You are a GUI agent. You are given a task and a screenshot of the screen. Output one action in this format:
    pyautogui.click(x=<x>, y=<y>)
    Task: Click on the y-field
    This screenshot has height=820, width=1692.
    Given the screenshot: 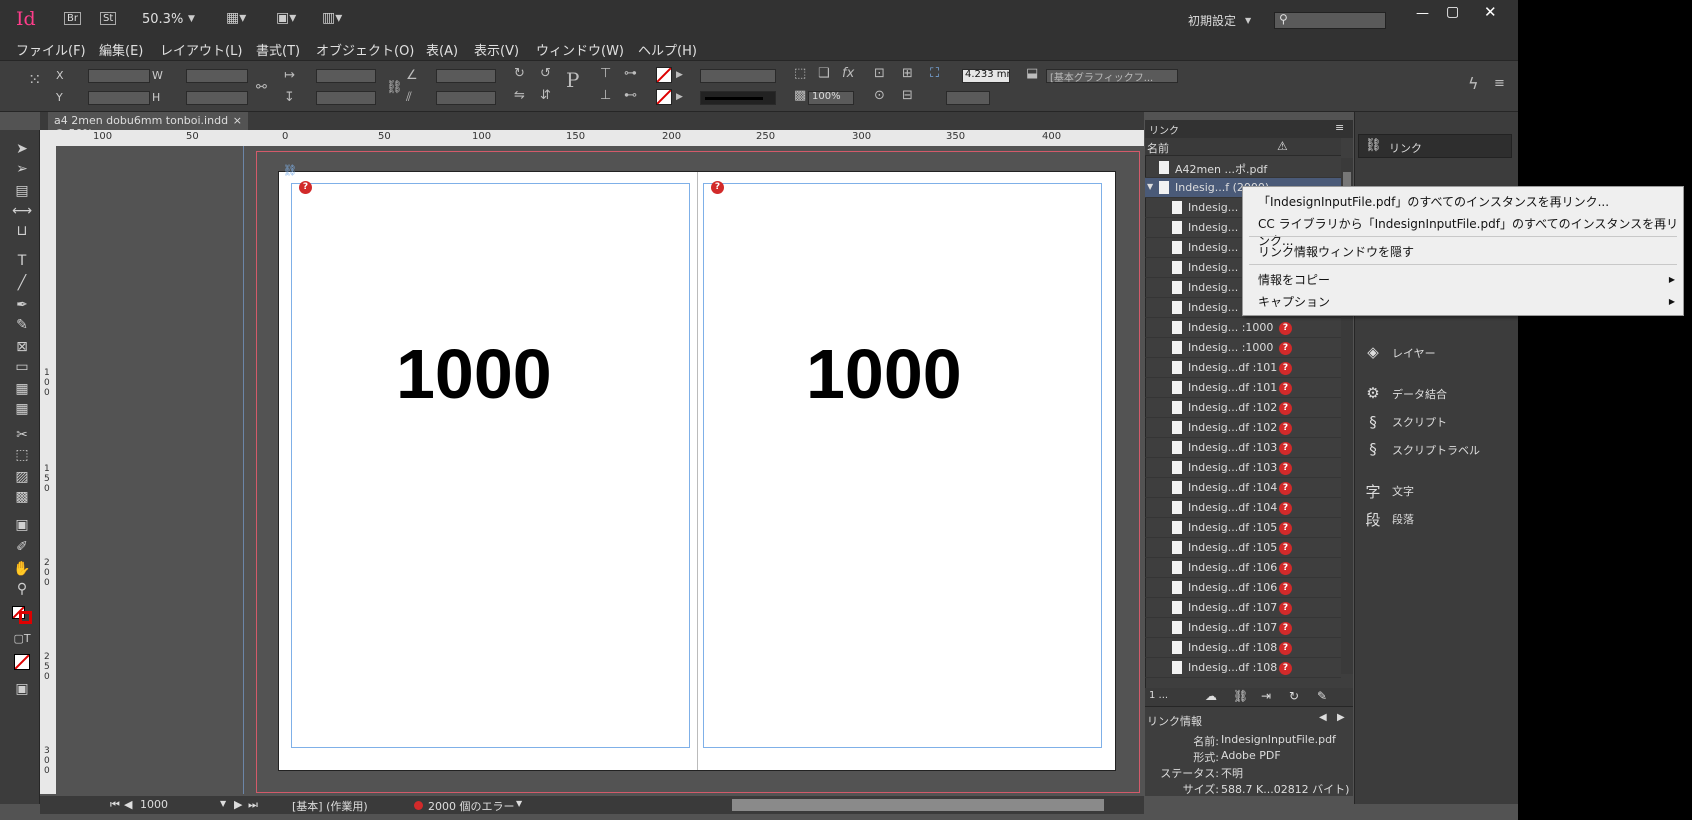 What is the action you would take?
    pyautogui.click(x=119, y=98)
    